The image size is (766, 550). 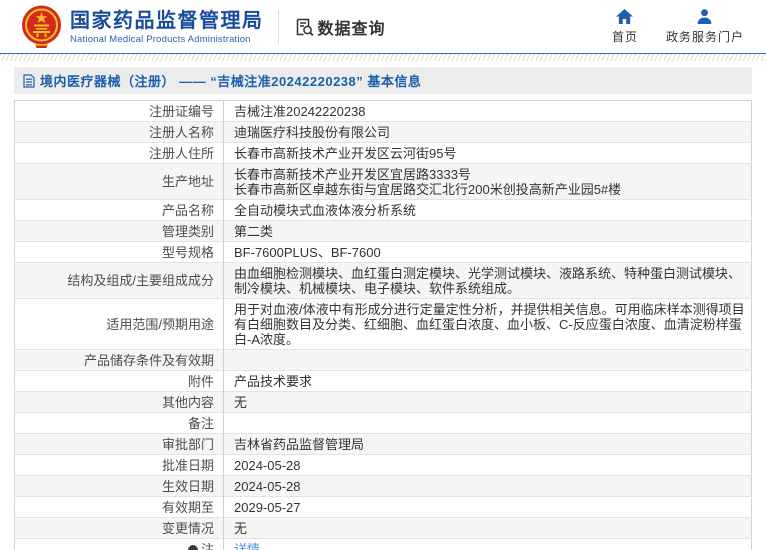 What do you see at coordinates (300, 111) in the screenshot?
I see `field-value: 吉械注准20242220238` at bounding box center [300, 111].